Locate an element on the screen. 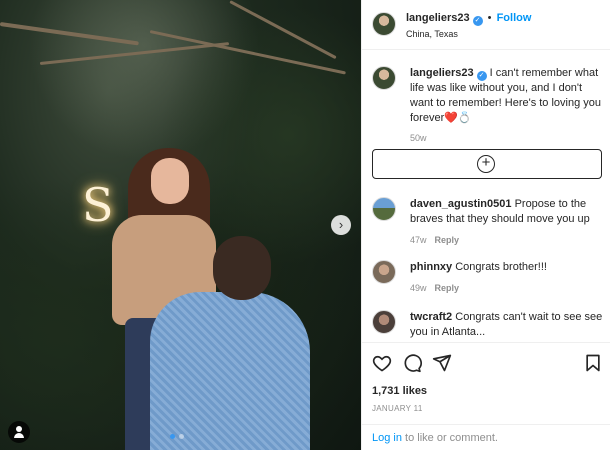  comment-text: Congrats brother!!! is located at coordinates (501, 267).